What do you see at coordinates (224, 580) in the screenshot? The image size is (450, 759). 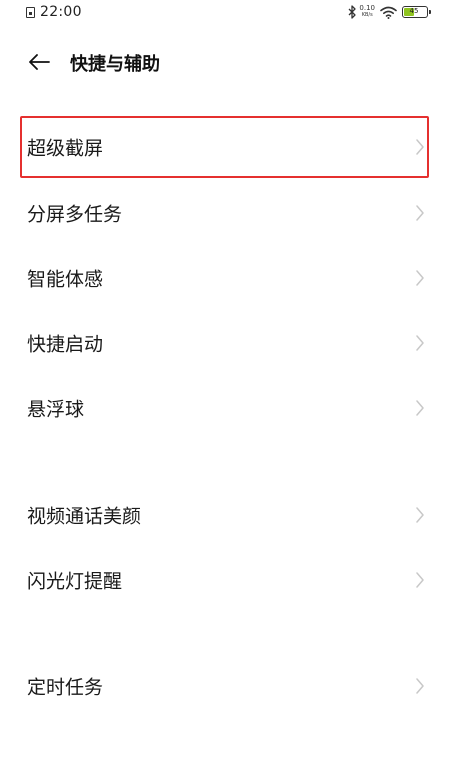 I see `flash-notification-item: 闪光灯提醒` at bounding box center [224, 580].